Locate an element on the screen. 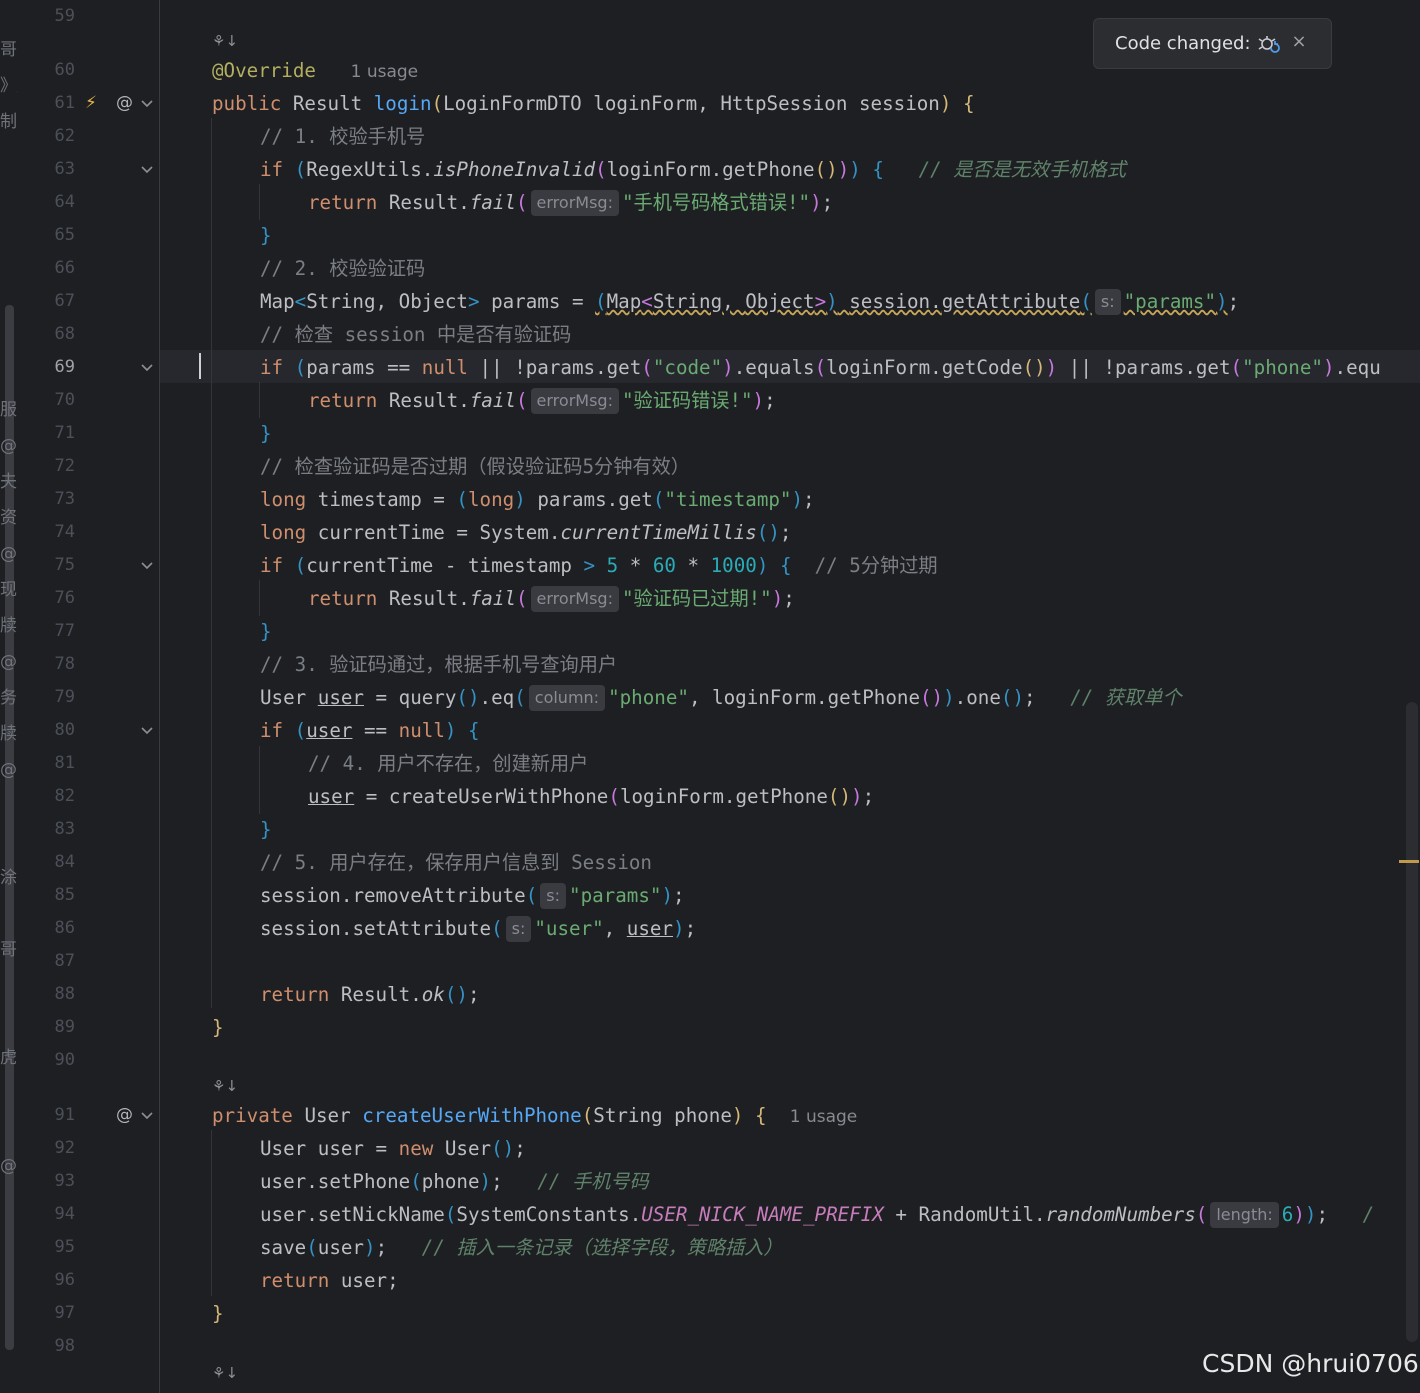 Image resolution: width=1420 pixels, height=1393 pixels. code-line: save(user); // 插入一条记录（选择字段，策略插入） is located at coordinates (521, 1247).